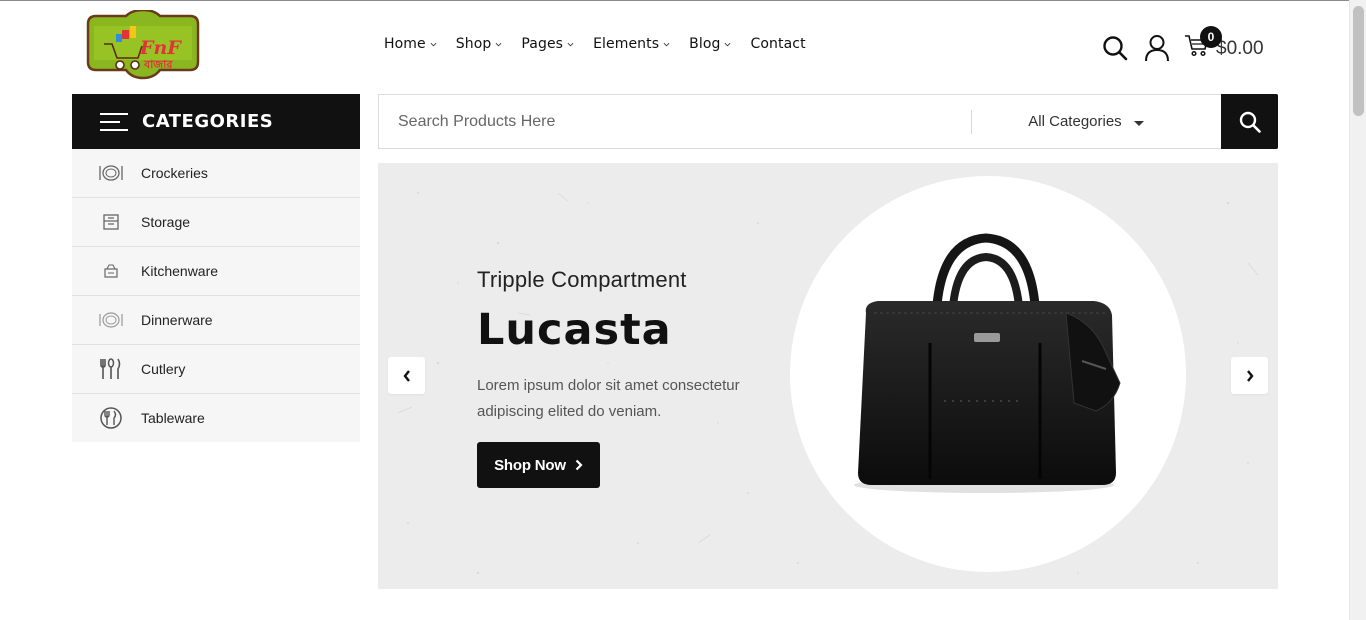 The width and height of the screenshot is (1366, 620). What do you see at coordinates (111, 173) in the screenshot?
I see `crockery-icon` at bounding box center [111, 173].